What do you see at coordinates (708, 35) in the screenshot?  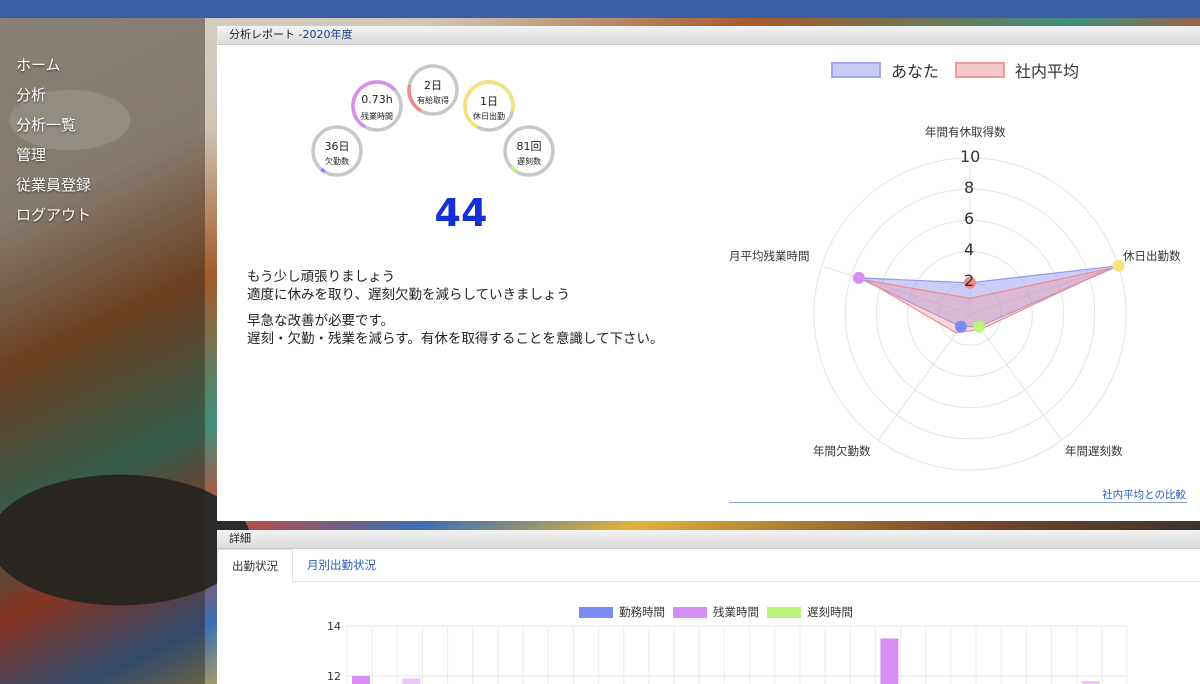 I see `report-header: 分析レポート -2020年度` at bounding box center [708, 35].